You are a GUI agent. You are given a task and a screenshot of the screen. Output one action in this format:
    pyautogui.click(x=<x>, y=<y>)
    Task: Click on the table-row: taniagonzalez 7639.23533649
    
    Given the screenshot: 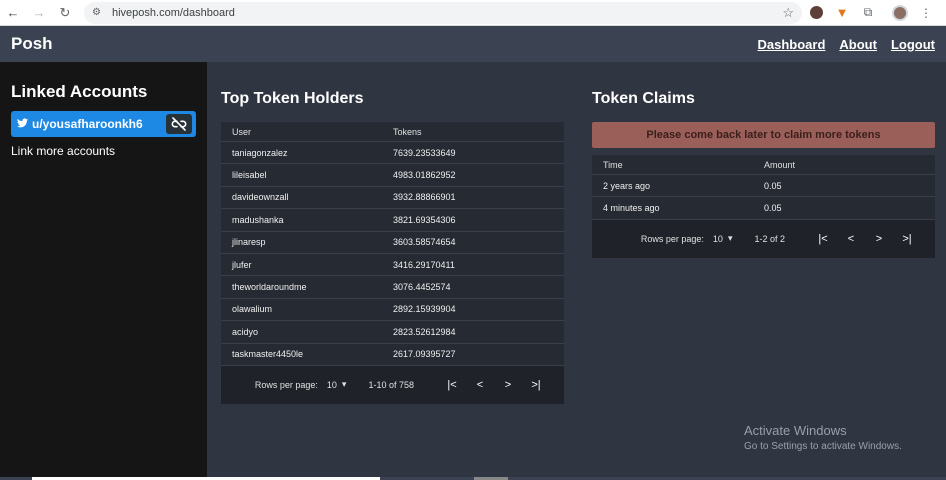 What is the action you would take?
    pyautogui.click(x=392, y=153)
    